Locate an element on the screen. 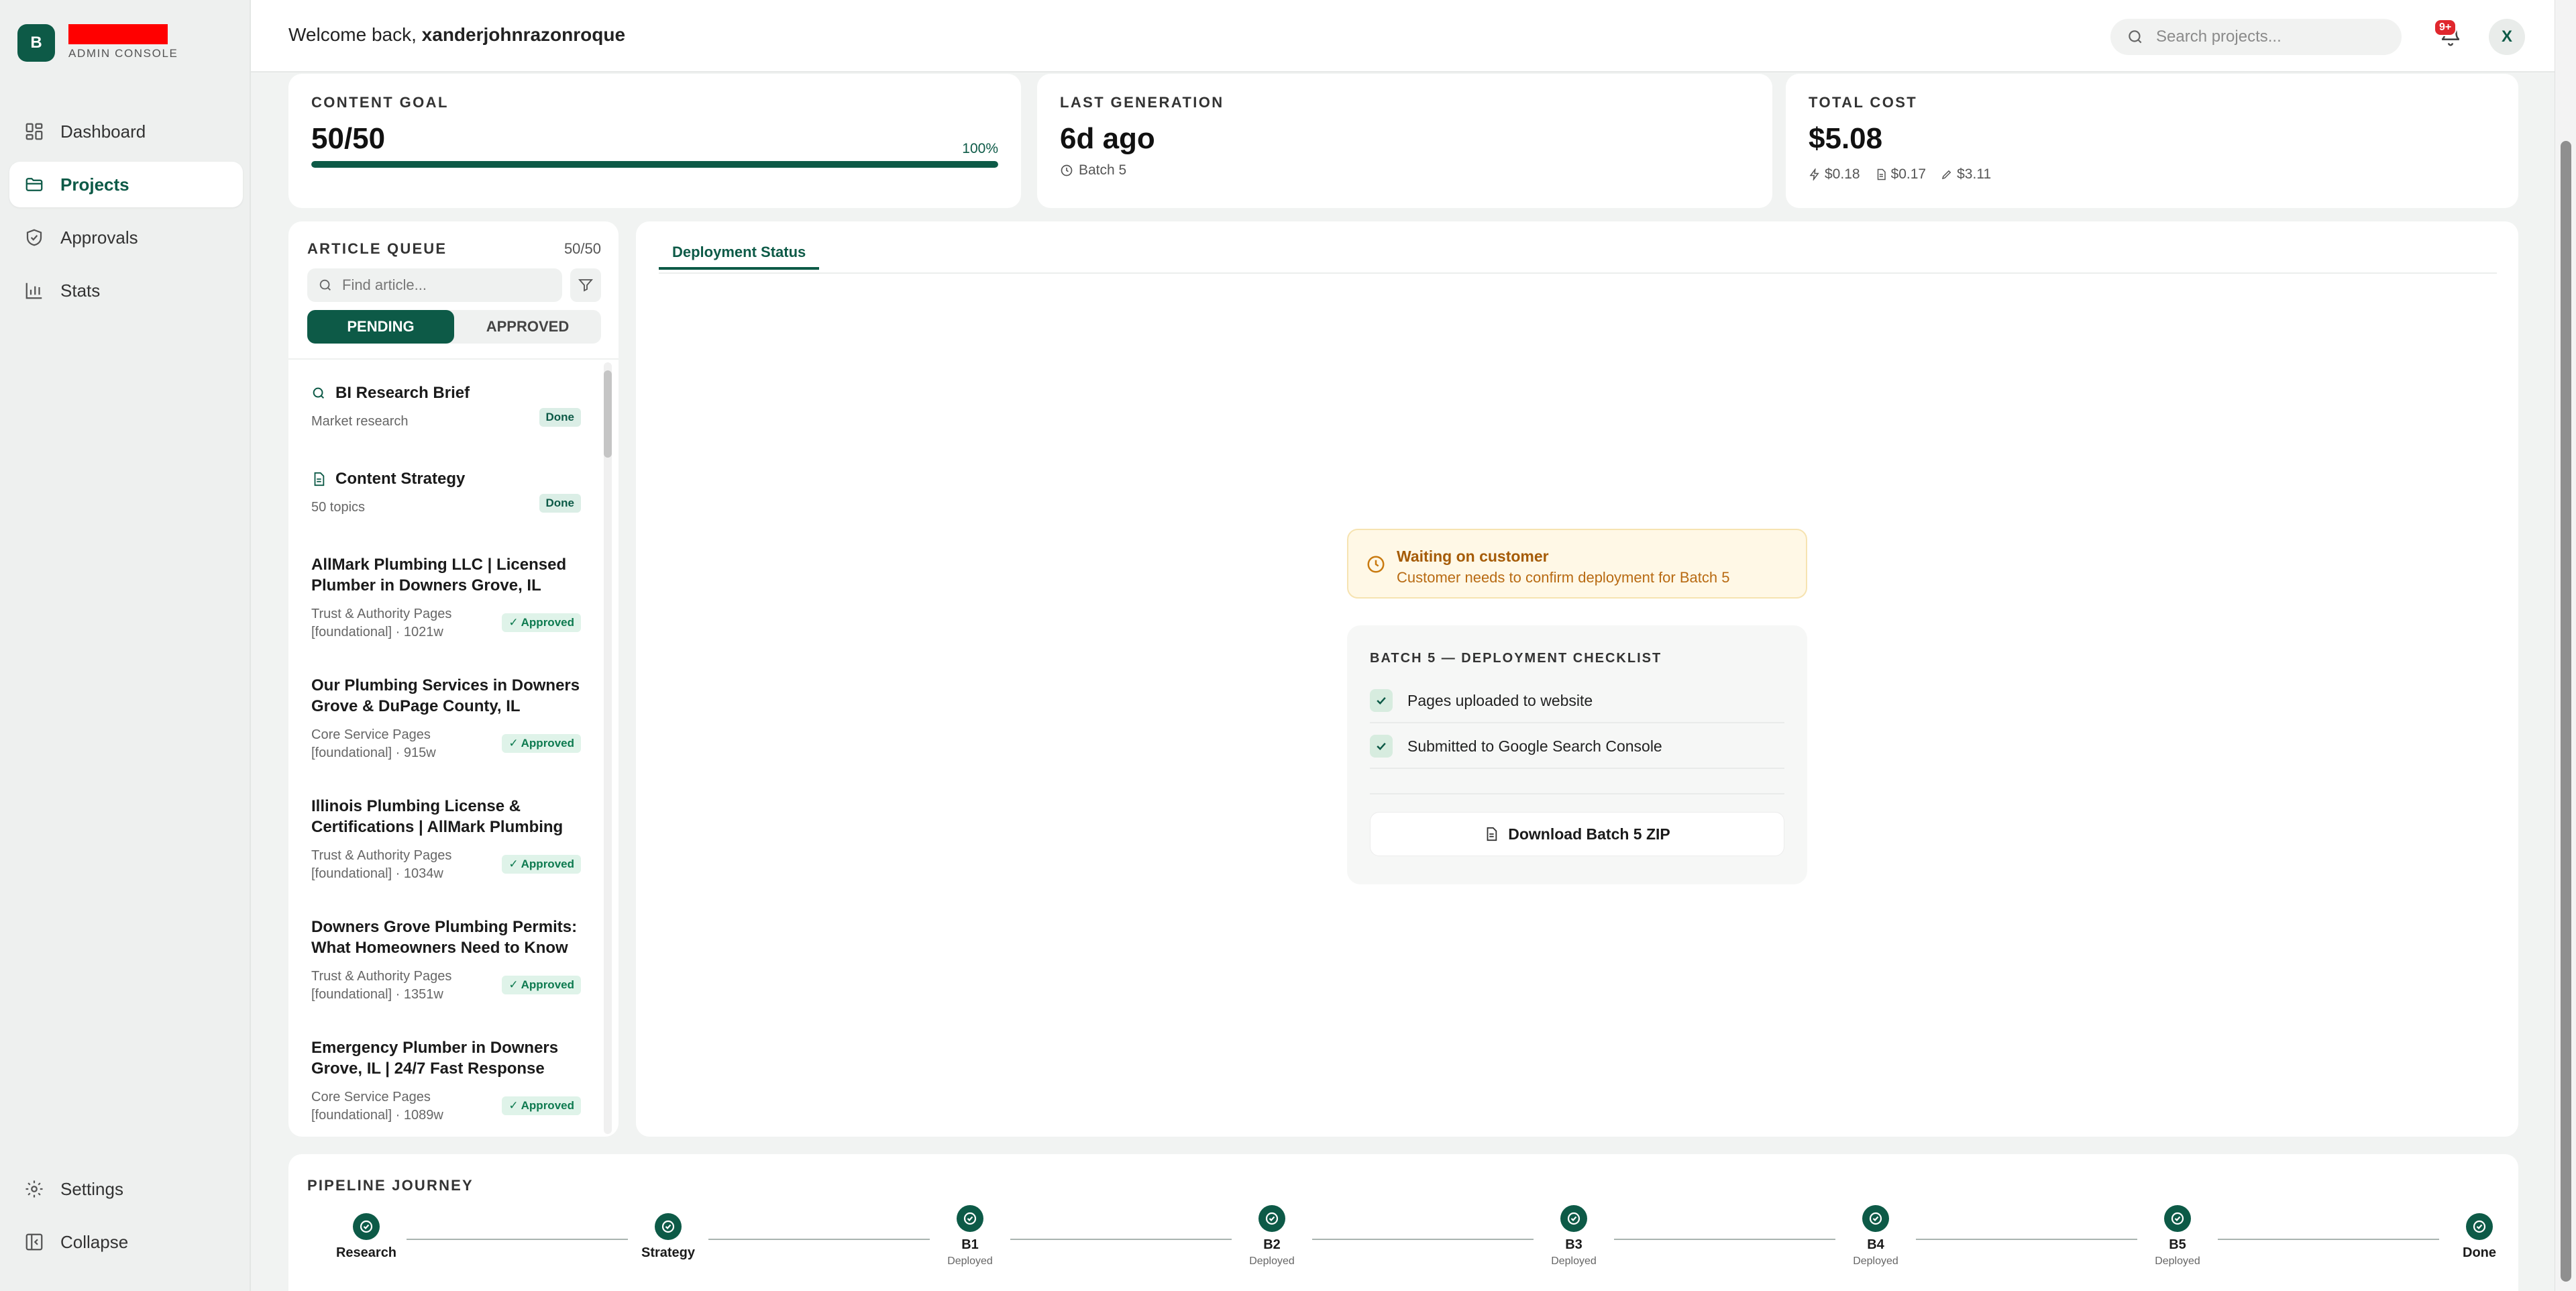 This screenshot has width=2576, height=1291. page-scrollbar is located at coordinates (2565, 645).